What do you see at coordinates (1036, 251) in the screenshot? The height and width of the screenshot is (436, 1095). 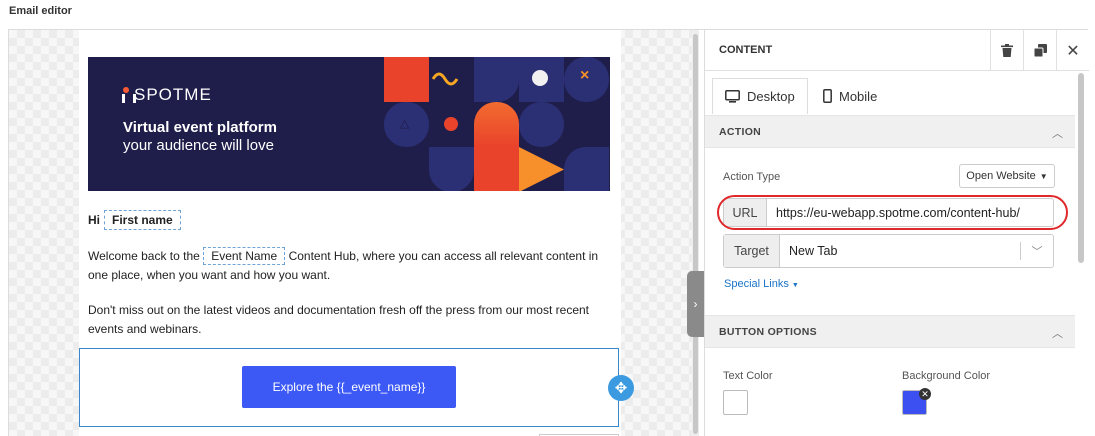 I see `chevron-down-icon: ﹀` at bounding box center [1036, 251].